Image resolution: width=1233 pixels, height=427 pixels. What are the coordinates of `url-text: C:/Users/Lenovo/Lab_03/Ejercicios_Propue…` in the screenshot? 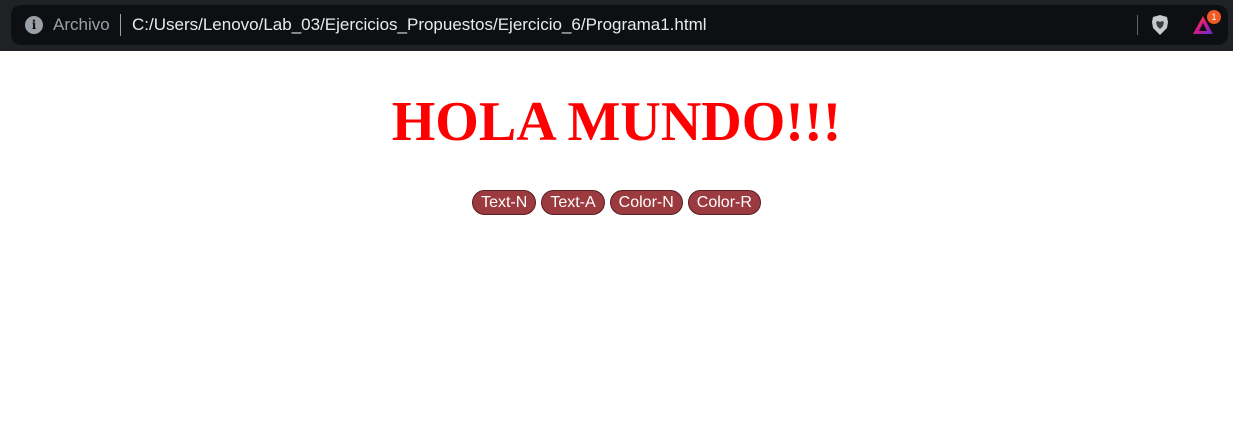 It's located at (419, 25).